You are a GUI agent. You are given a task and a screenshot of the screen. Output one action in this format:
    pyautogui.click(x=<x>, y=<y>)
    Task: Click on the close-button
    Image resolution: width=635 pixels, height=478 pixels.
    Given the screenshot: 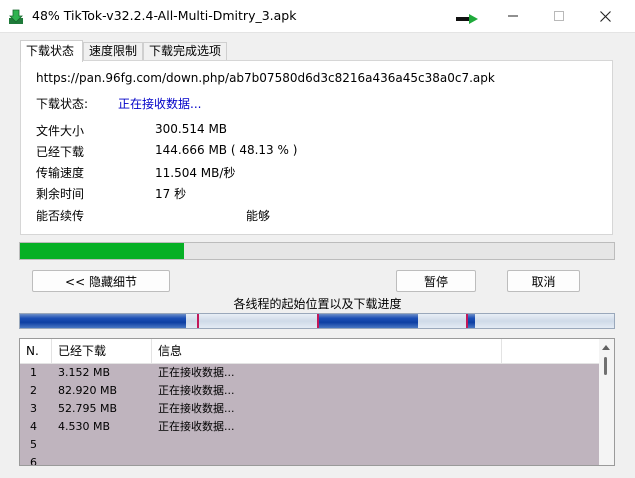 What is the action you would take?
    pyautogui.click(x=605, y=16)
    